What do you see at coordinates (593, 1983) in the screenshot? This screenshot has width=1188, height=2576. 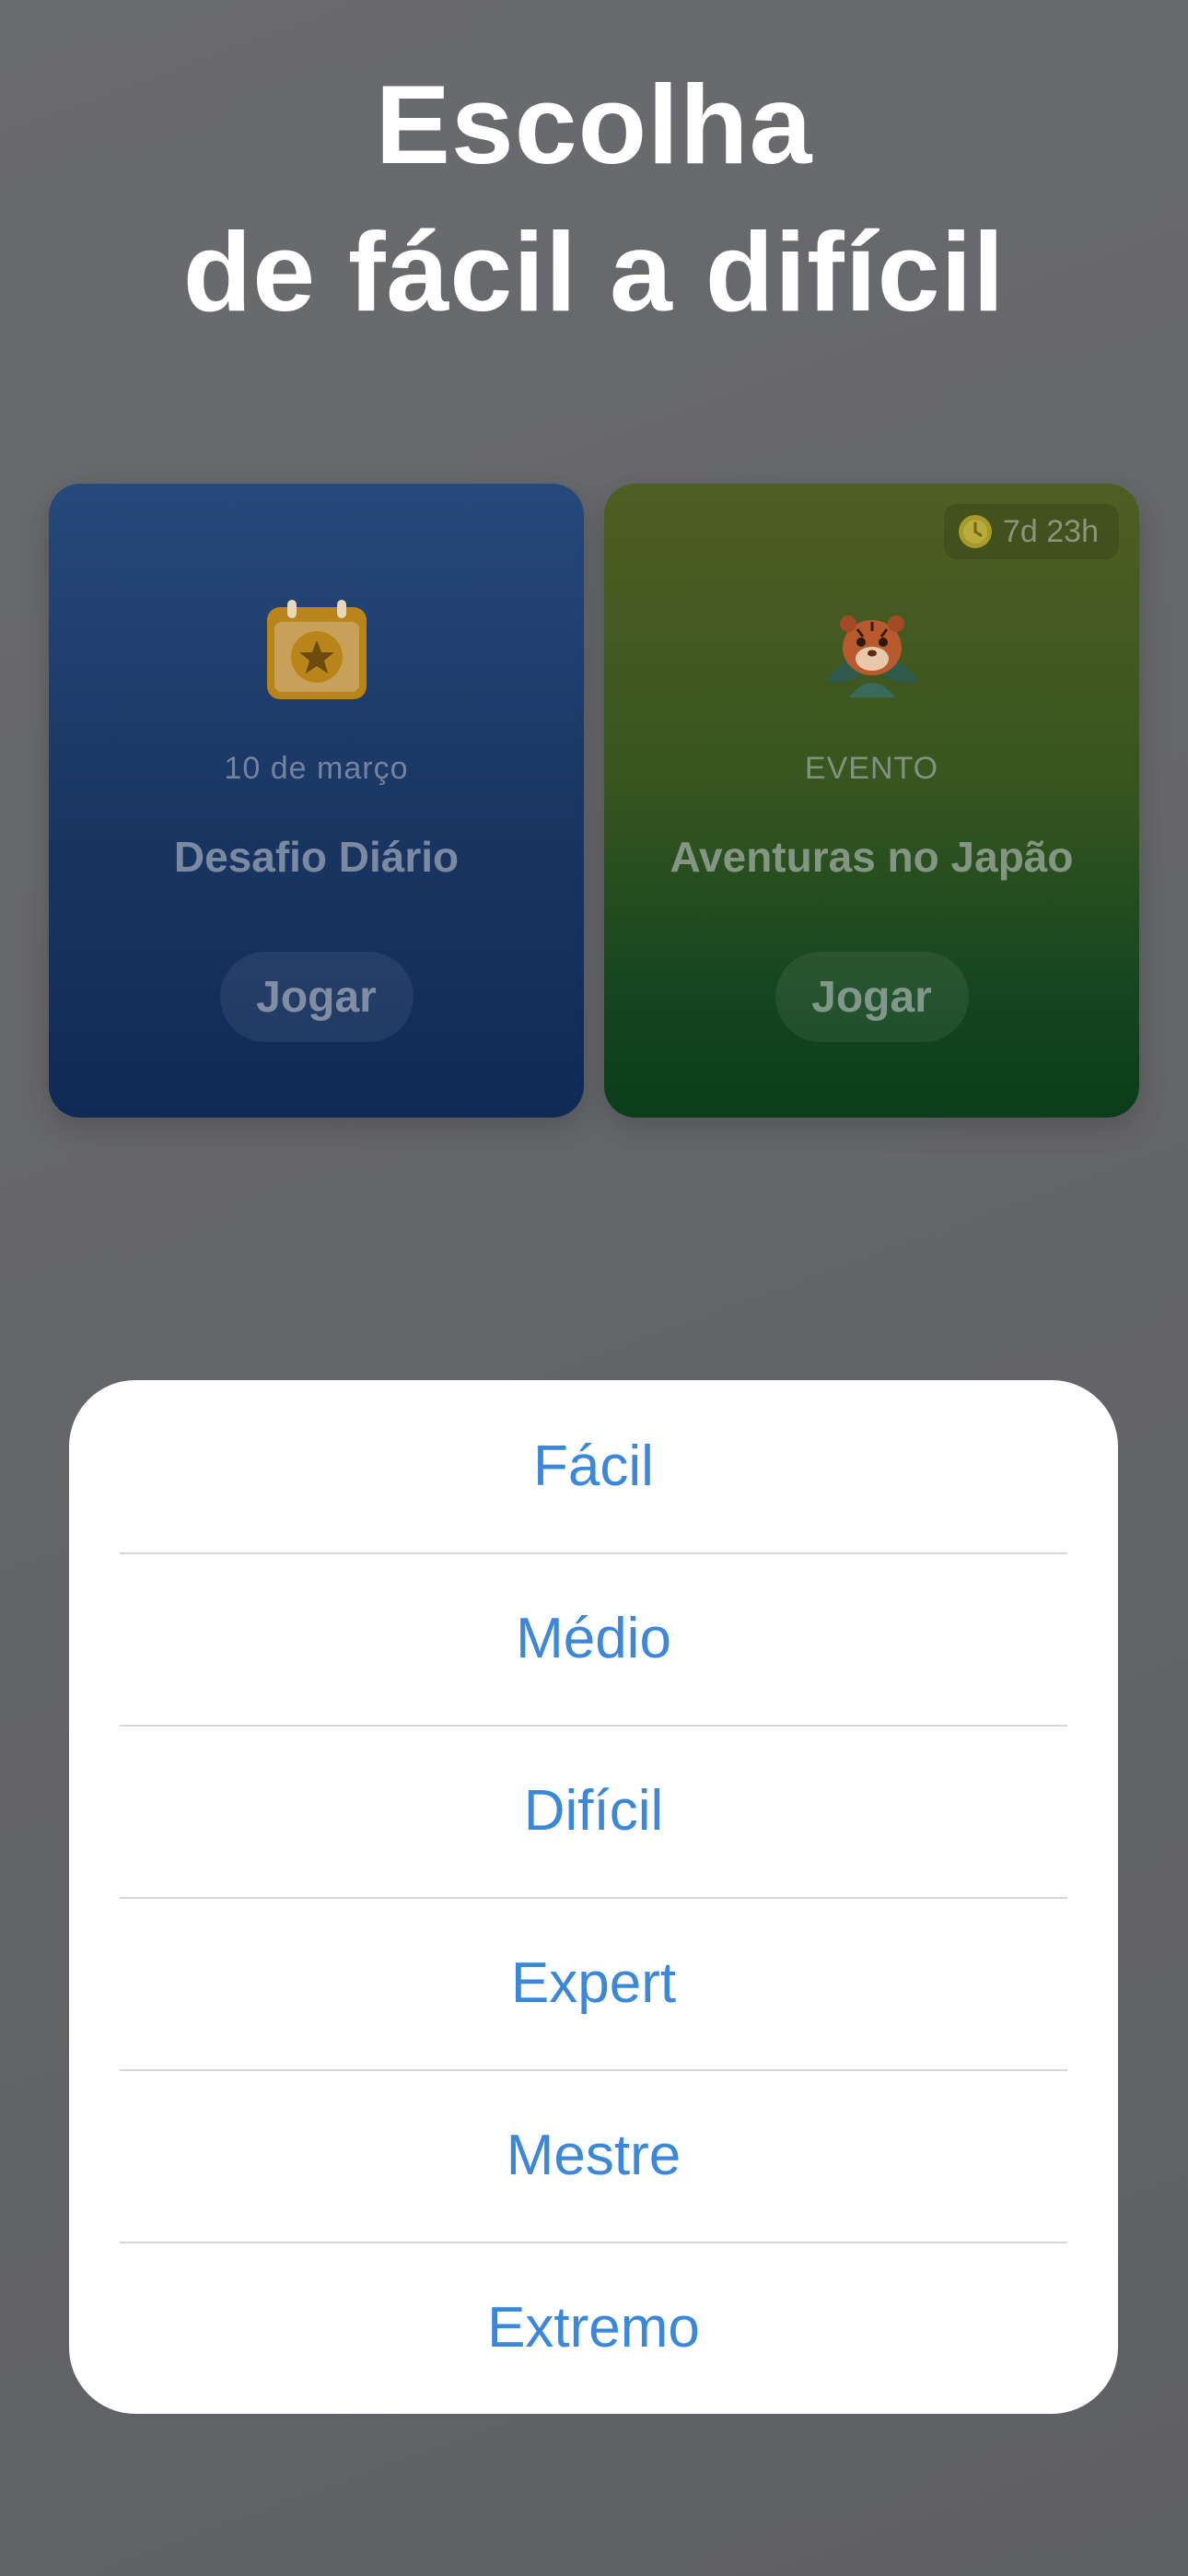 I see `difficulty-option-expert: Expert` at bounding box center [593, 1983].